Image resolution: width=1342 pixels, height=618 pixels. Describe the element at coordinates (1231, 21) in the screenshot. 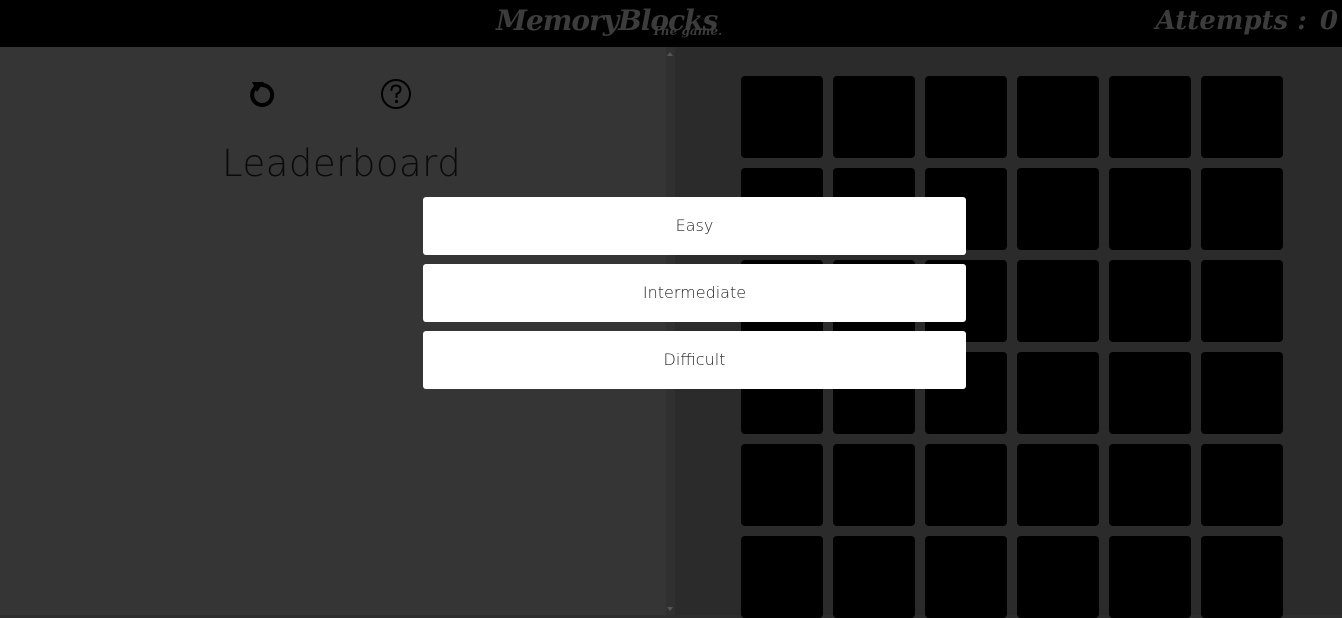

I see `attempts-label: Attempts :` at that location.